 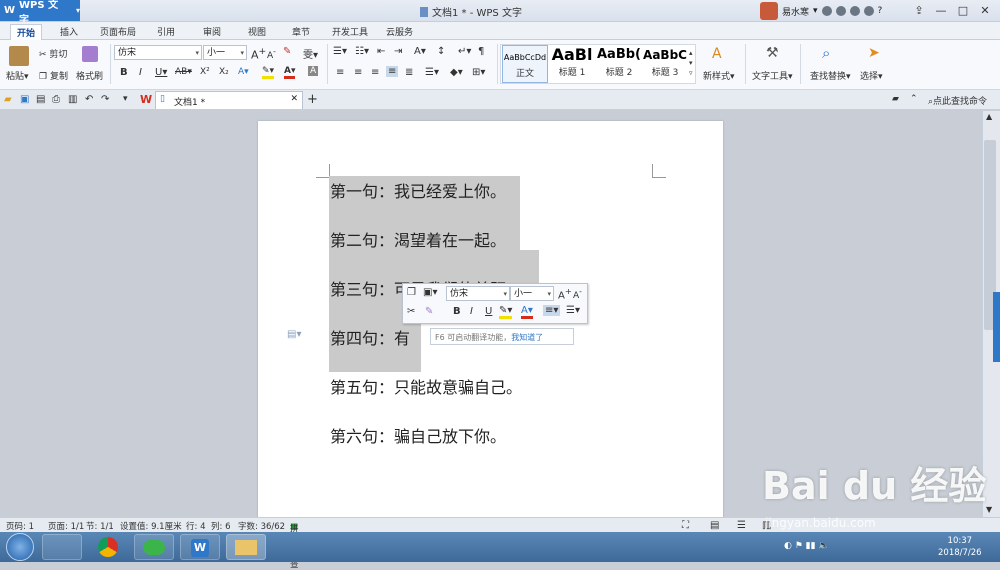 What do you see at coordinates (69, 31) in the screenshot?
I see `tab-insert: 插入` at bounding box center [69, 31].